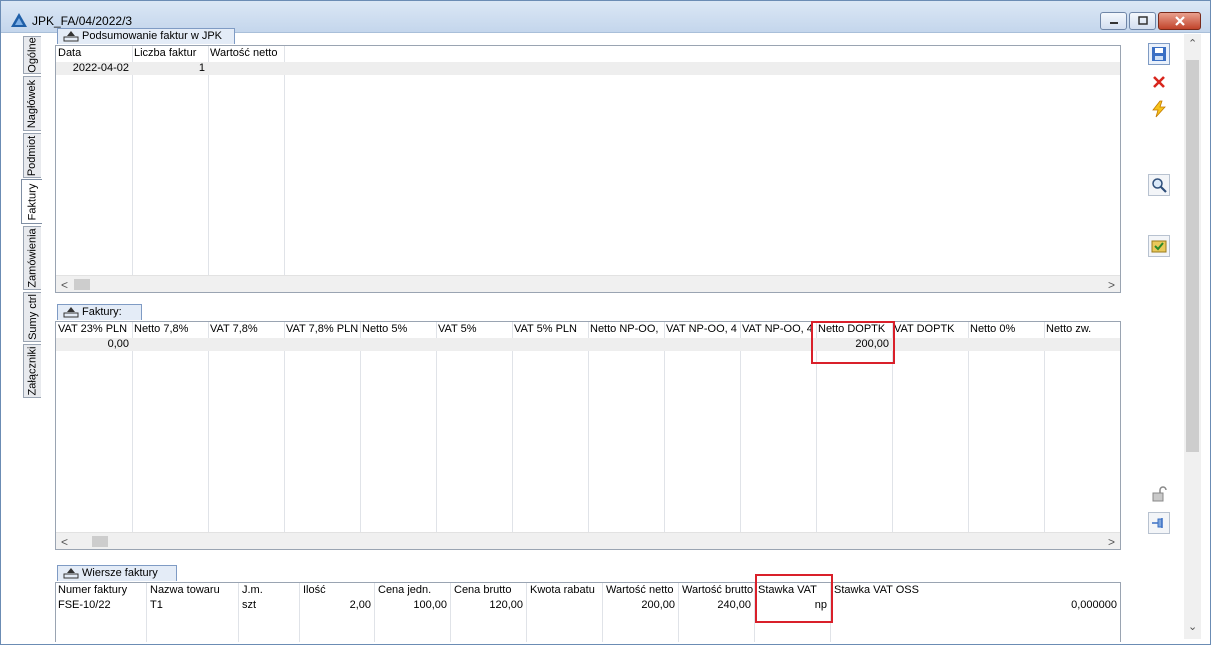  I want to click on column-header: VAT 23% PLN, so click(94, 329).